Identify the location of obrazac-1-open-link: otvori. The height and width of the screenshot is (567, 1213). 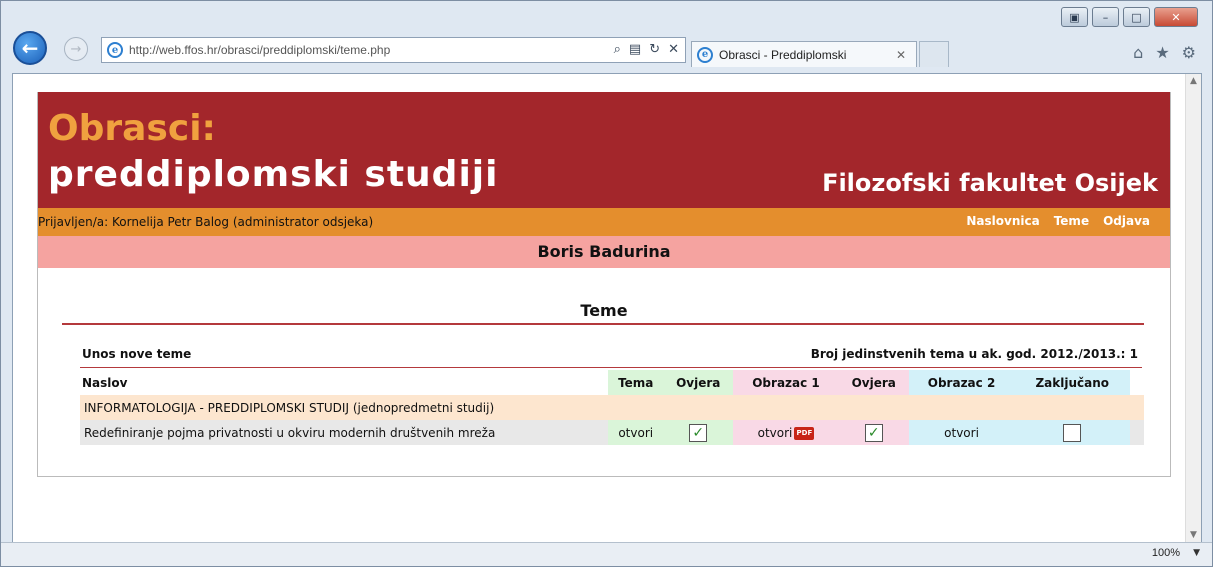
(775, 433).